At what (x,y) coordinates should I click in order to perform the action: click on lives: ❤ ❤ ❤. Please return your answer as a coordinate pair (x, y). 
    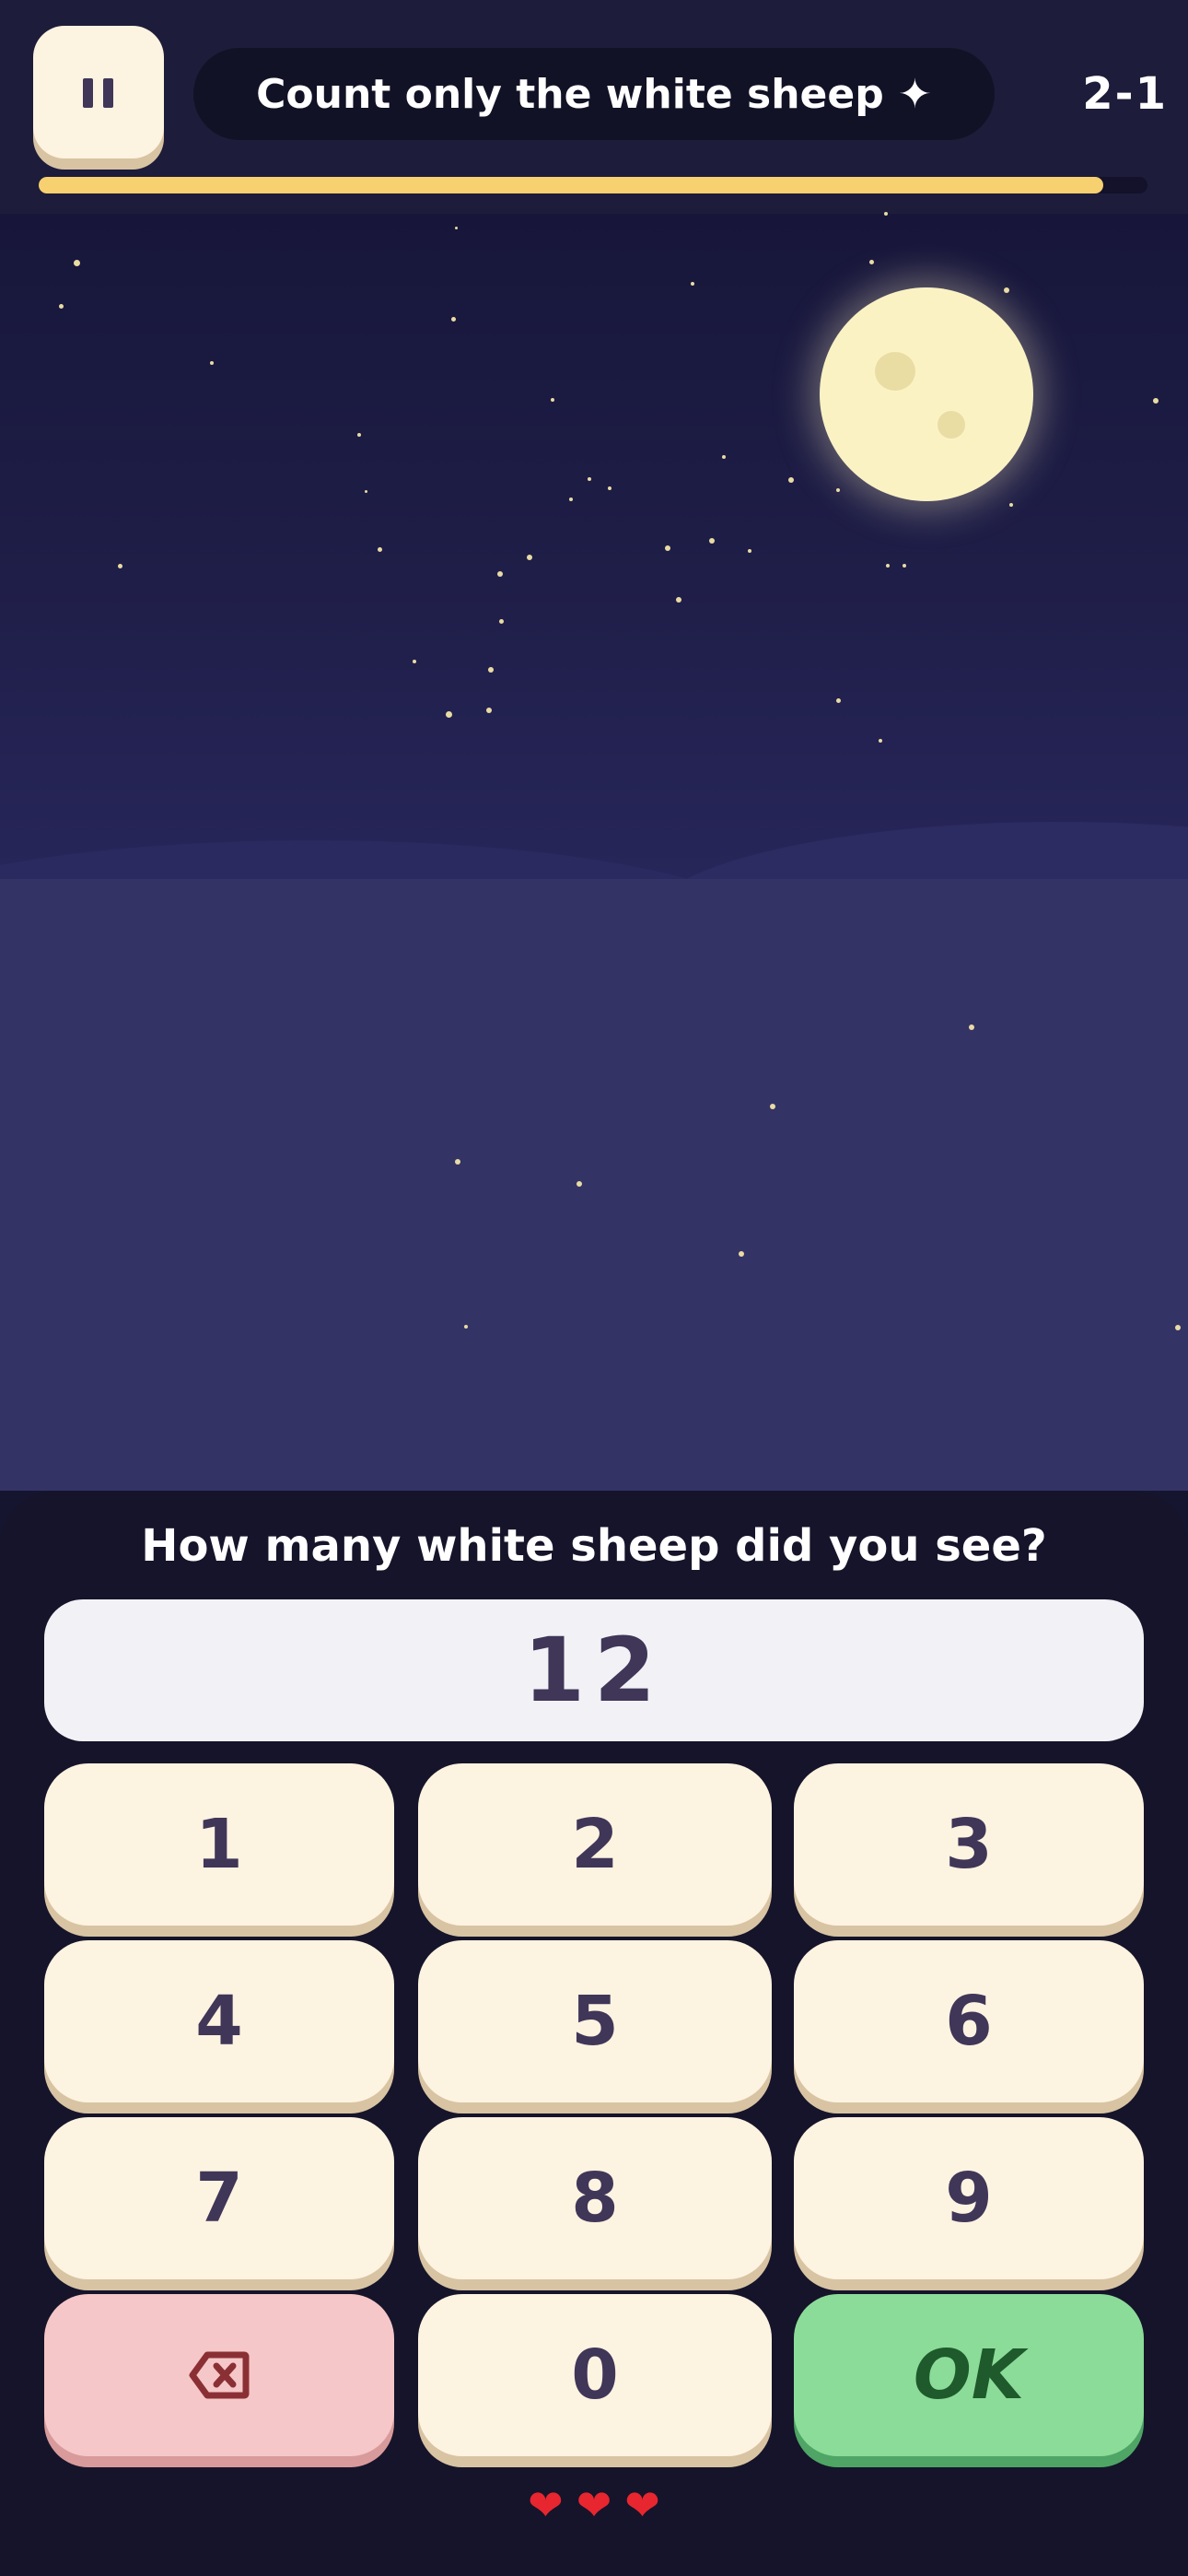
    Looking at the image, I should click on (594, 2505).